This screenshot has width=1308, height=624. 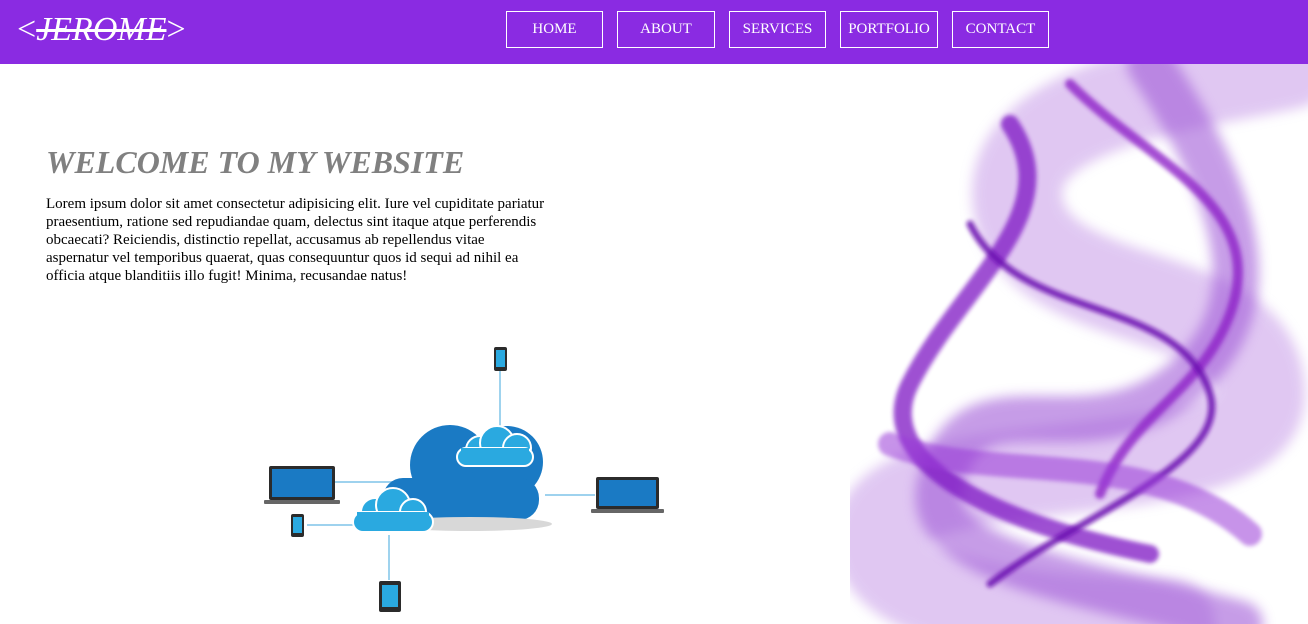 What do you see at coordinates (297, 525) in the screenshot?
I see `phone-left-icon` at bounding box center [297, 525].